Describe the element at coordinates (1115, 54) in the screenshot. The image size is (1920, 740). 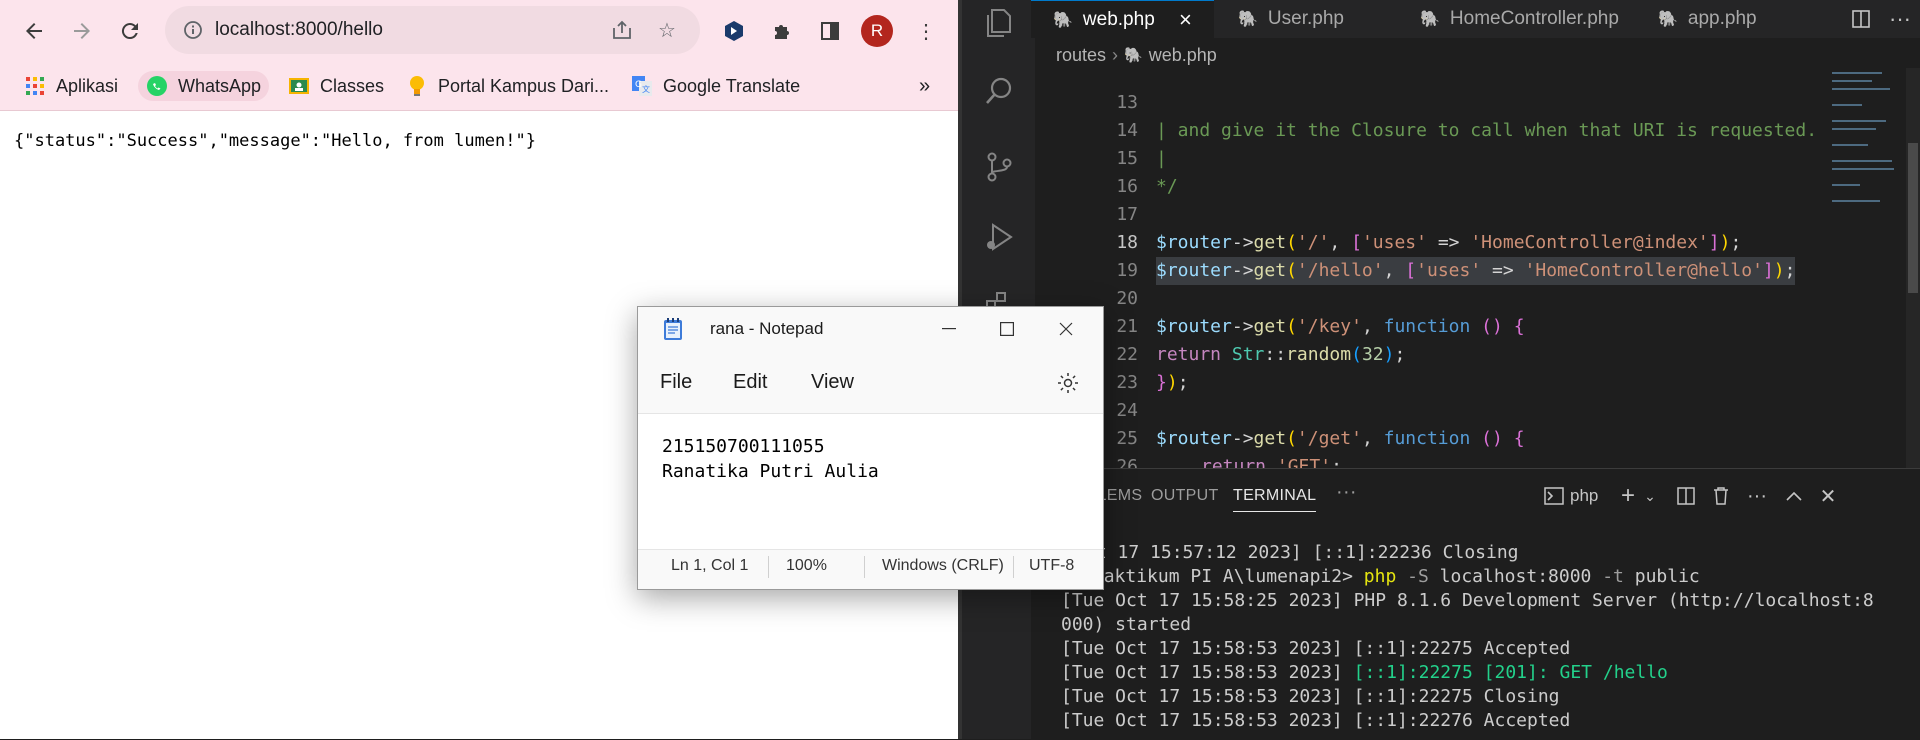
I see `chevron-right-icon: ›` at that location.